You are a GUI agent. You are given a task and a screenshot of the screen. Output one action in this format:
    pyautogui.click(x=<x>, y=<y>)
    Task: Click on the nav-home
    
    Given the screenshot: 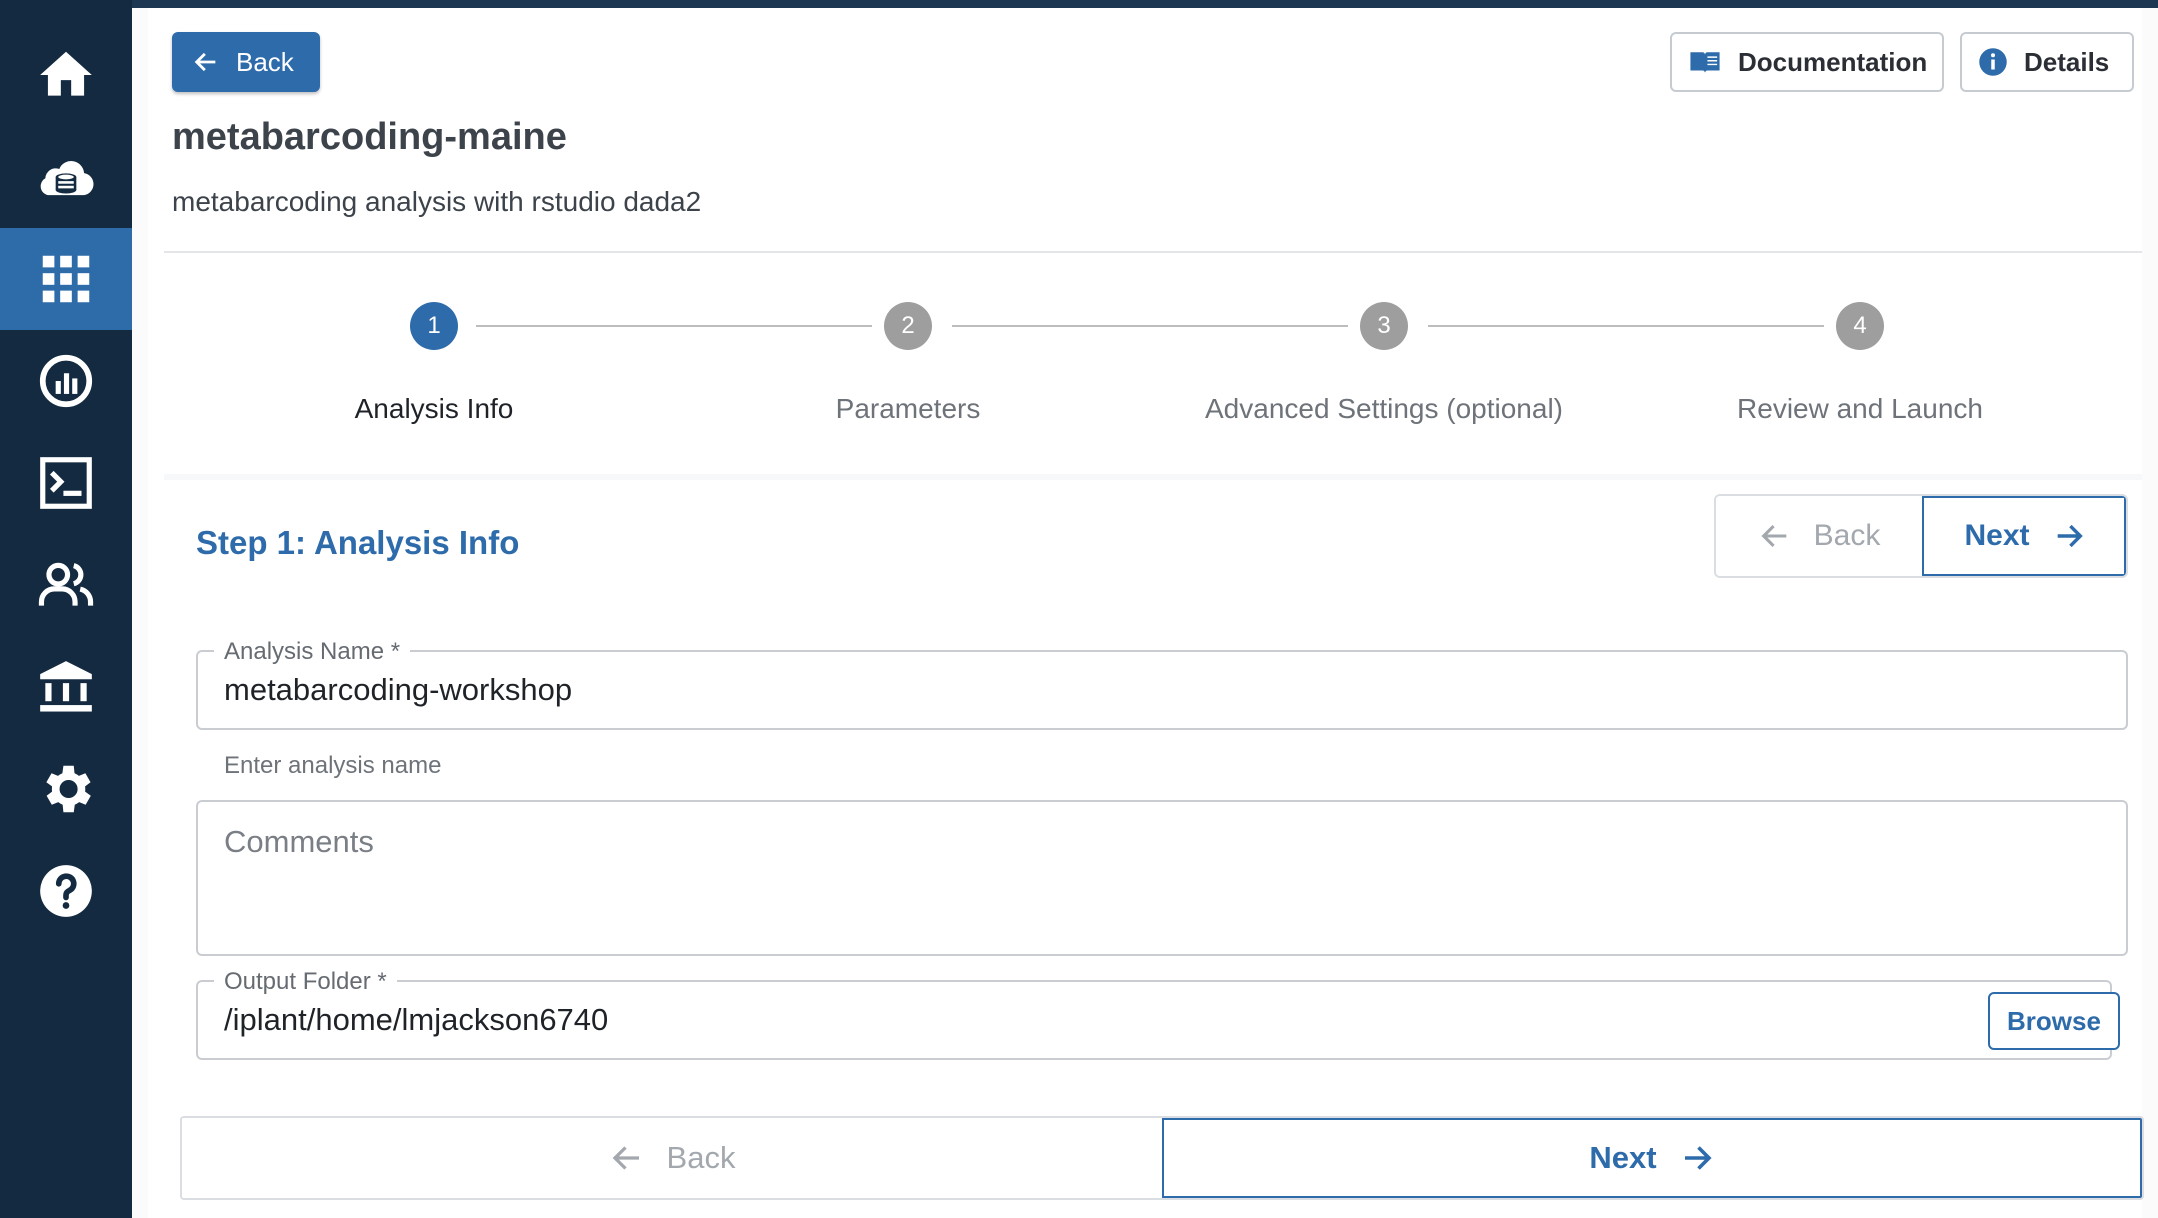 What is the action you would take?
    pyautogui.click(x=66, y=75)
    